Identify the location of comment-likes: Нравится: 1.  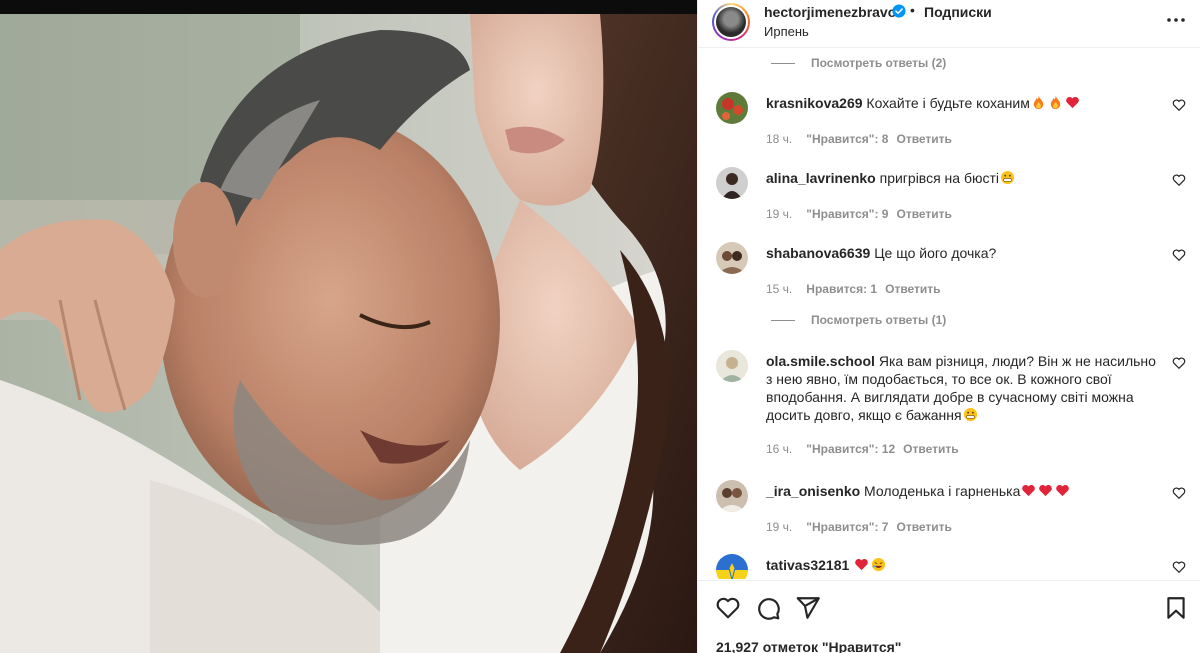
(841, 289).